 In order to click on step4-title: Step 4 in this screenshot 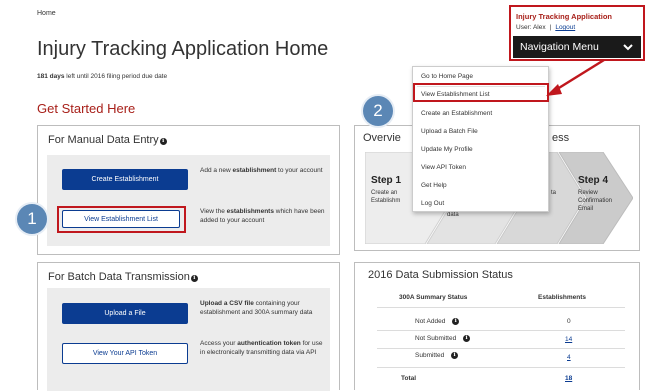, I will do `click(593, 180)`.